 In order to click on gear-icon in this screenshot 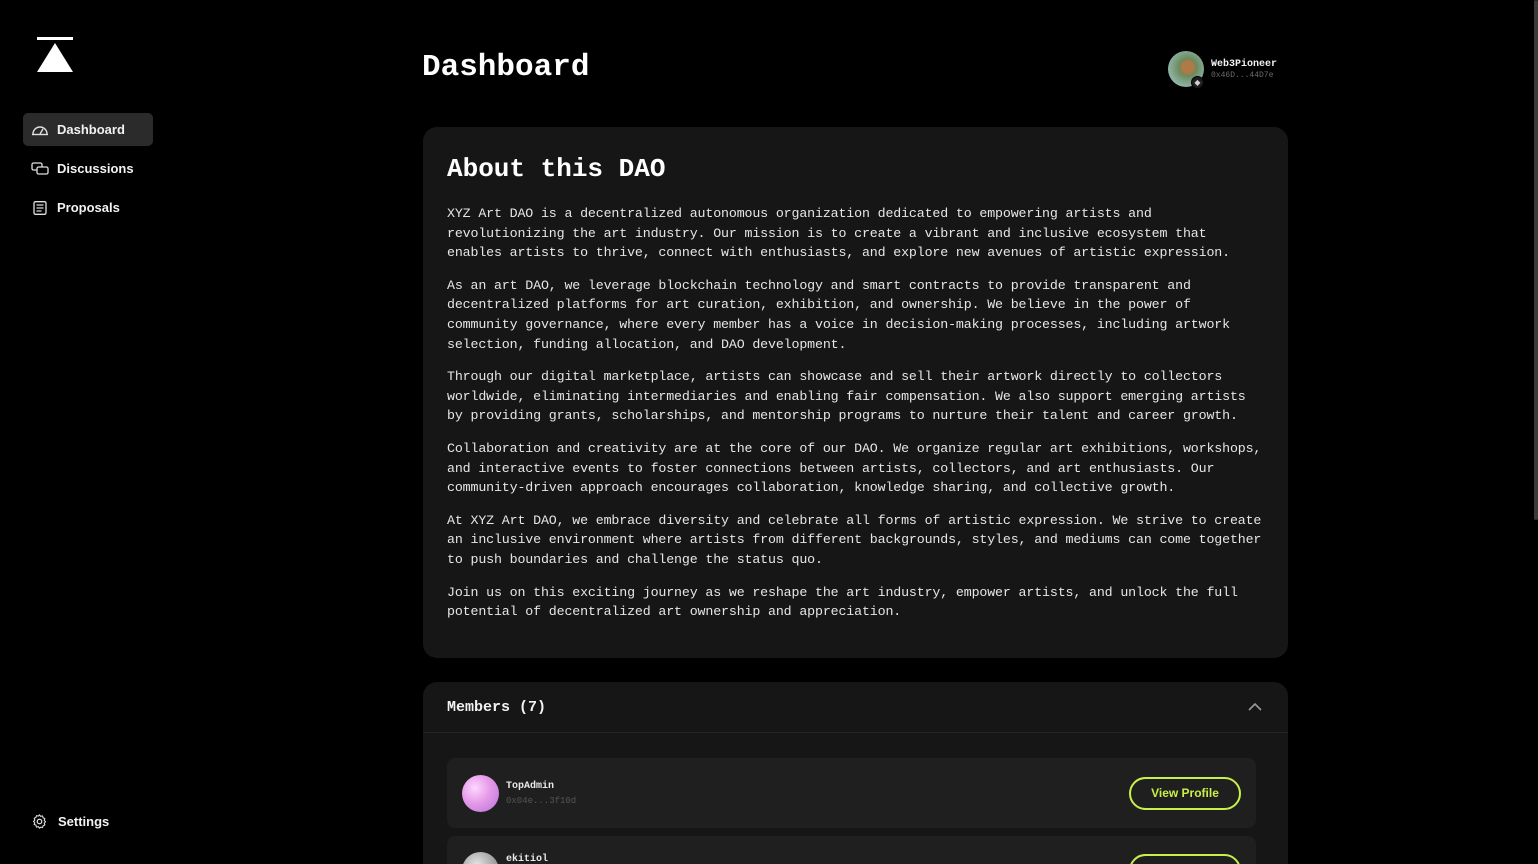, I will do `click(39, 821)`.